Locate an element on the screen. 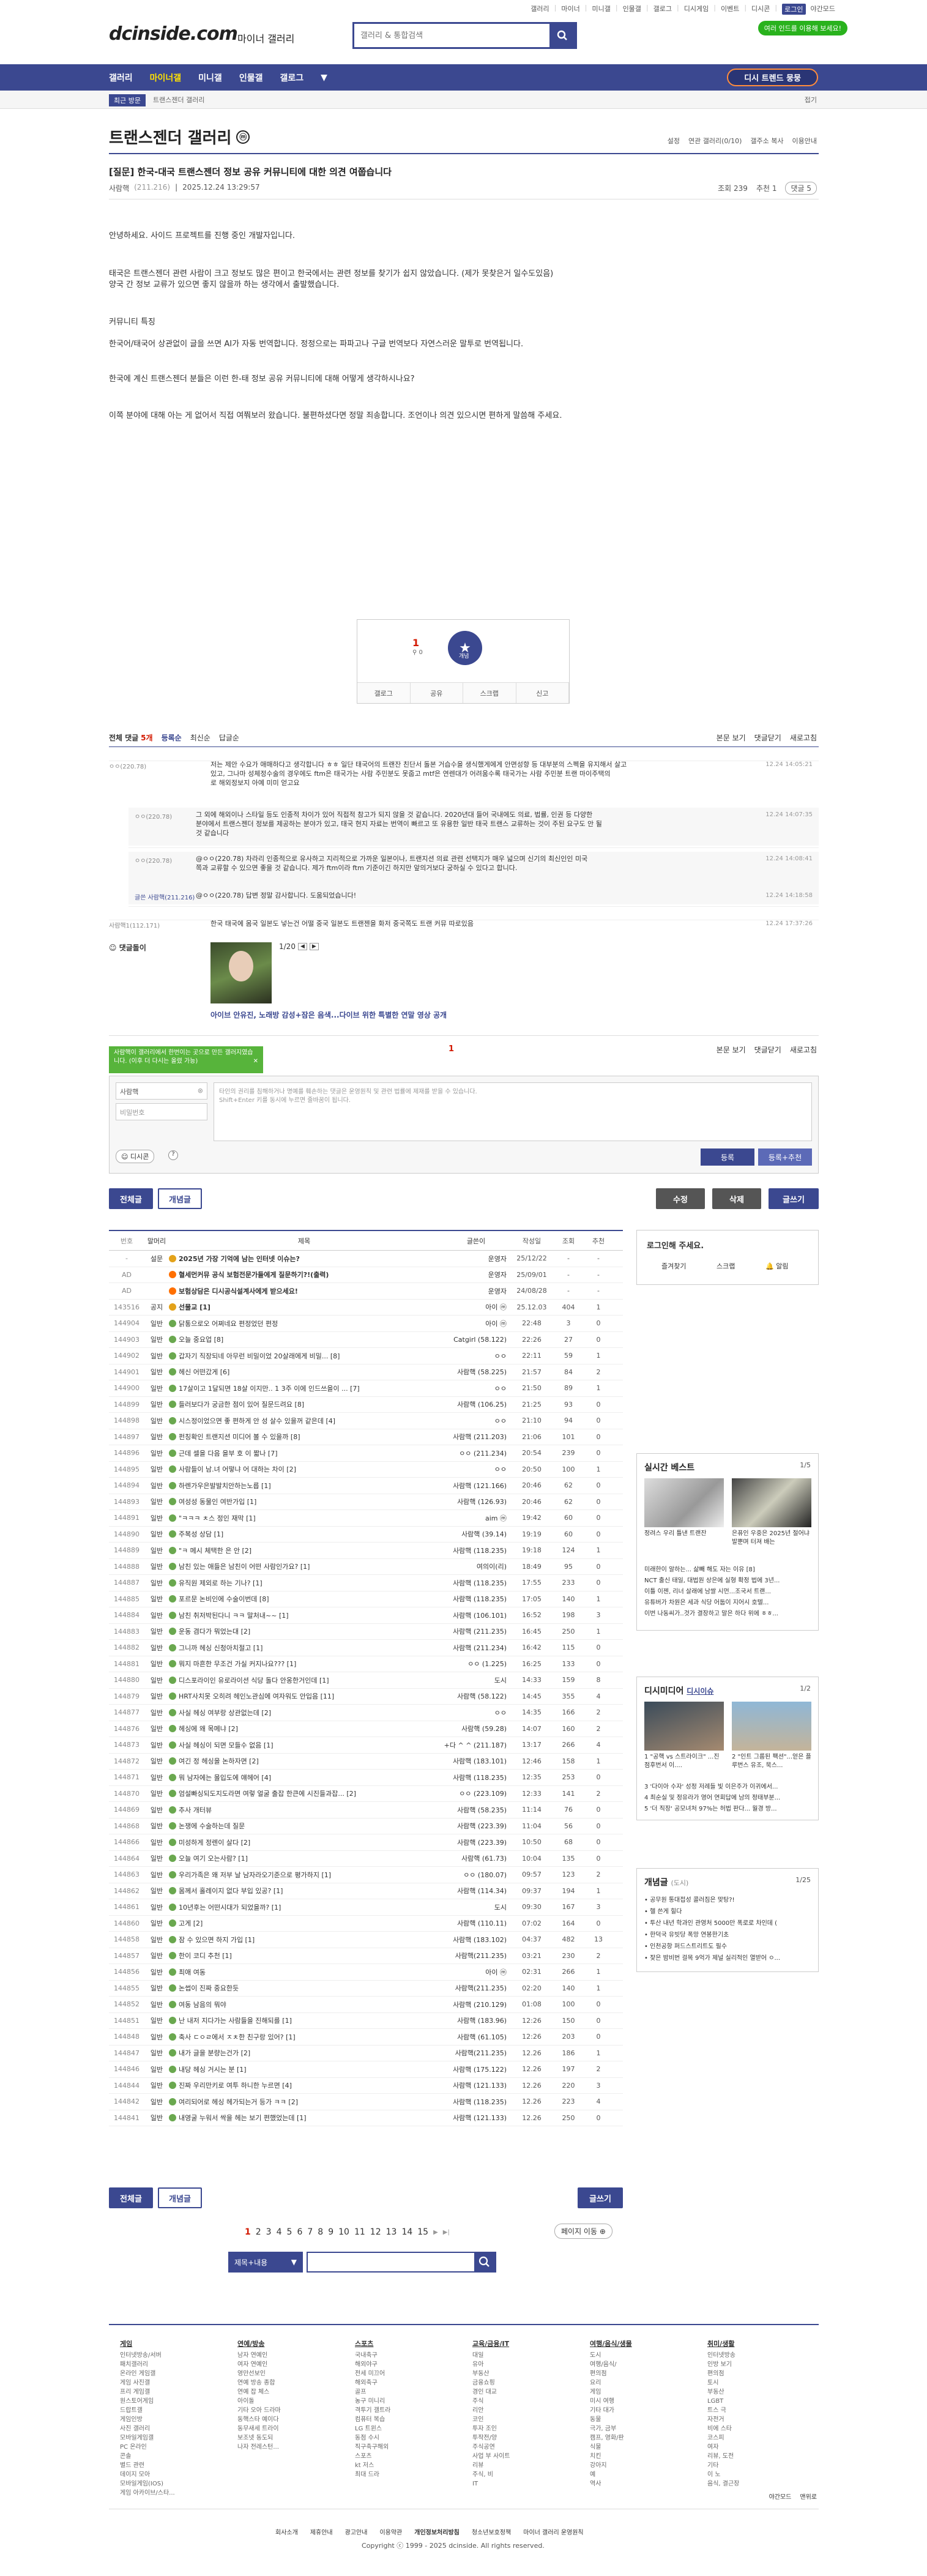 The width and height of the screenshot is (927, 2576). footer-link: 연예 방송 종합 is located at coordinates (259, 2383).